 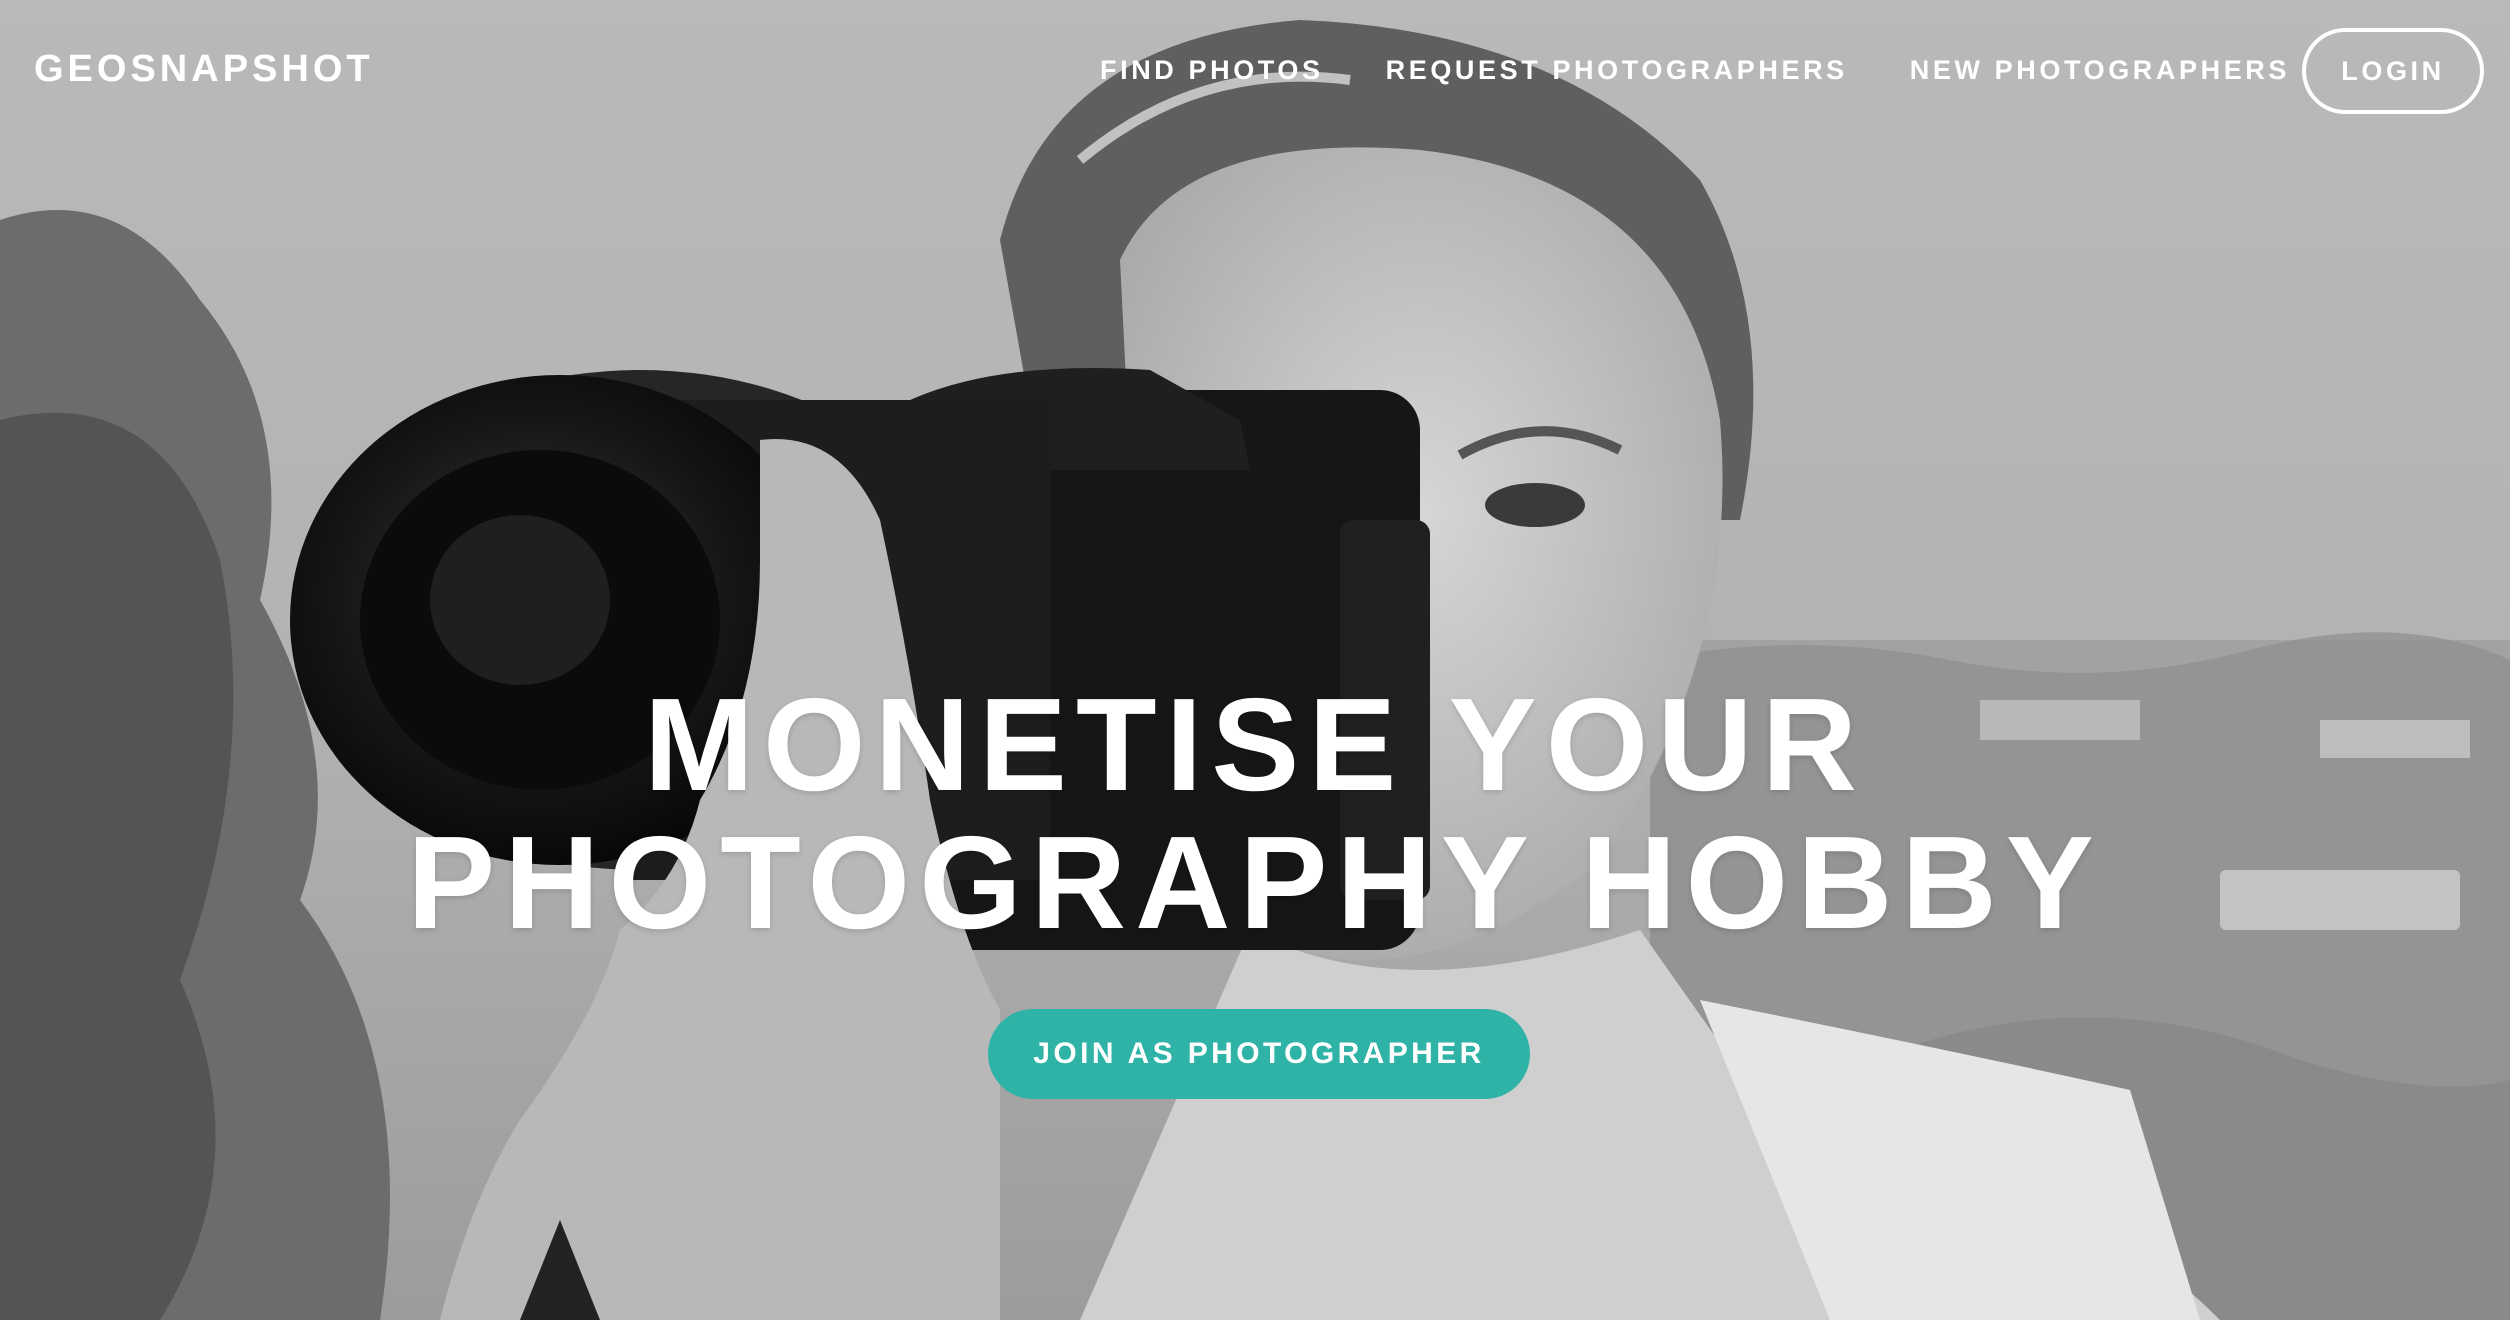 I want to click on hero-headline-line-2: PHOTOGRAPHY HOBBY, so click(x=1255, y=882).